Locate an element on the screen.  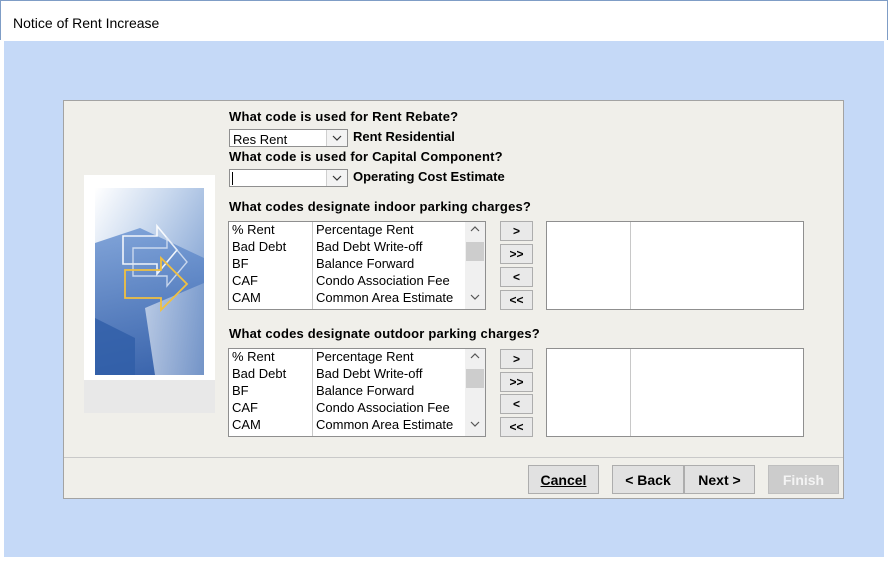
back-button: < Back is located at coordinates (648, 479).